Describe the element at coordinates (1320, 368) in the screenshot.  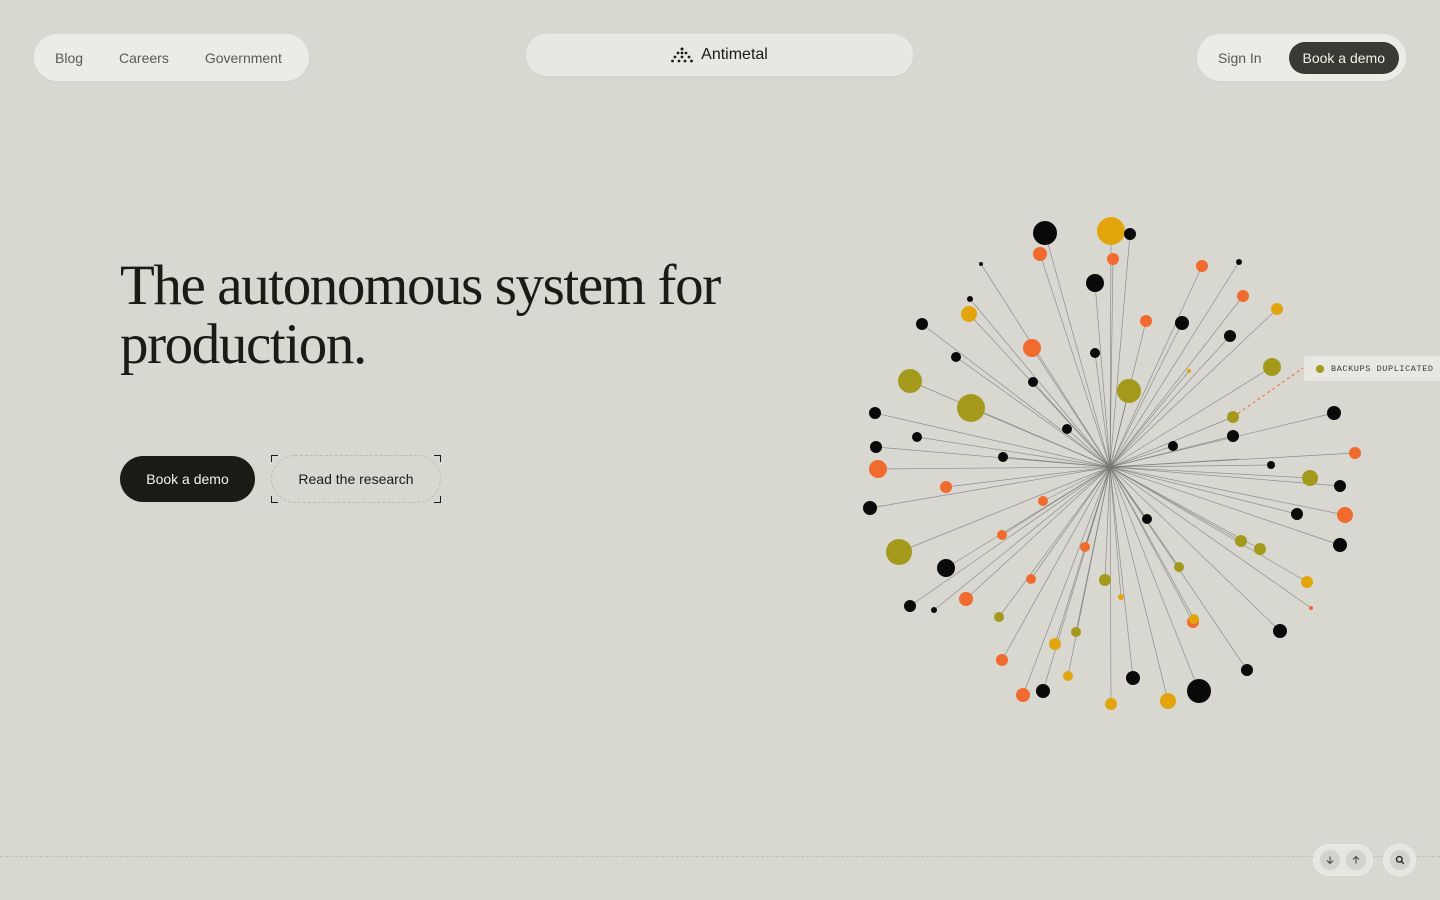
I see `tag-status-dot` at that location.